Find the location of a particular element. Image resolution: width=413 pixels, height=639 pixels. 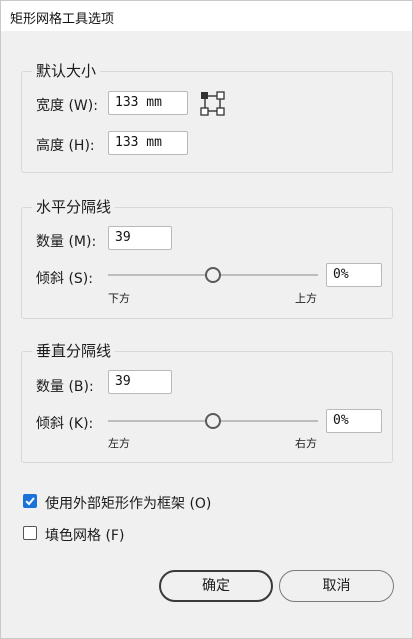

vertical-skew-field: 0% is located at coordinates (354, 421).